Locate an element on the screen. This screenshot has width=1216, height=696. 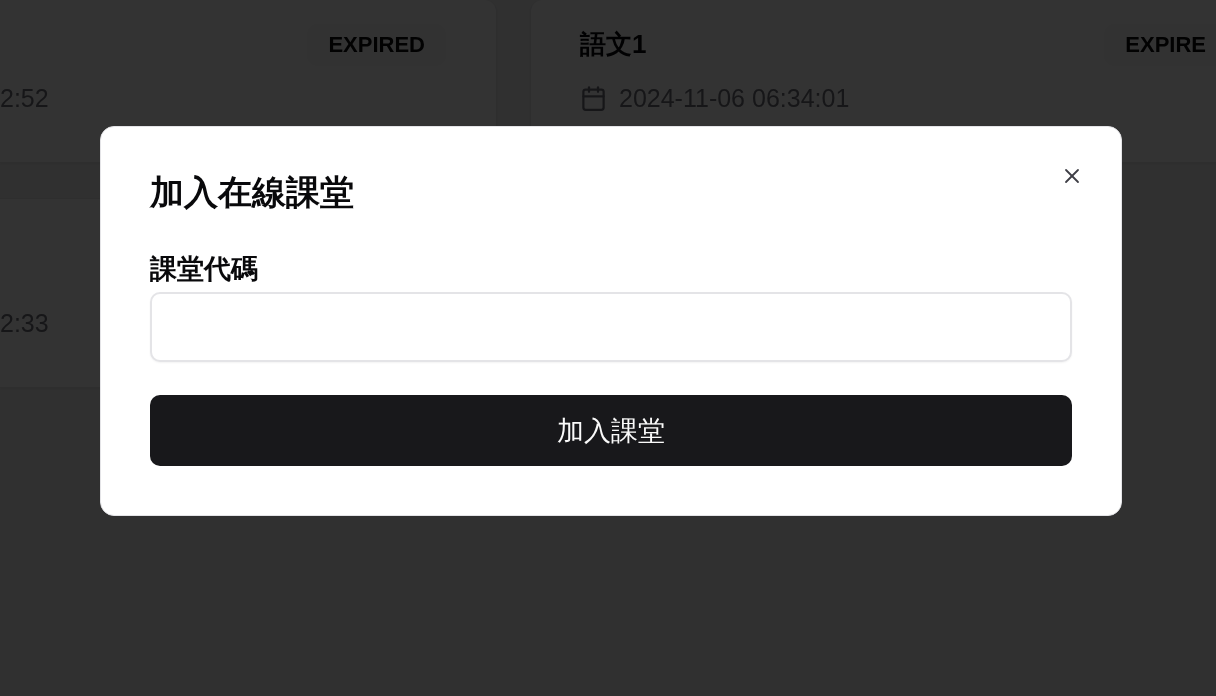
join-class-button: 加入課堂 is located at coordinates (611, 430).